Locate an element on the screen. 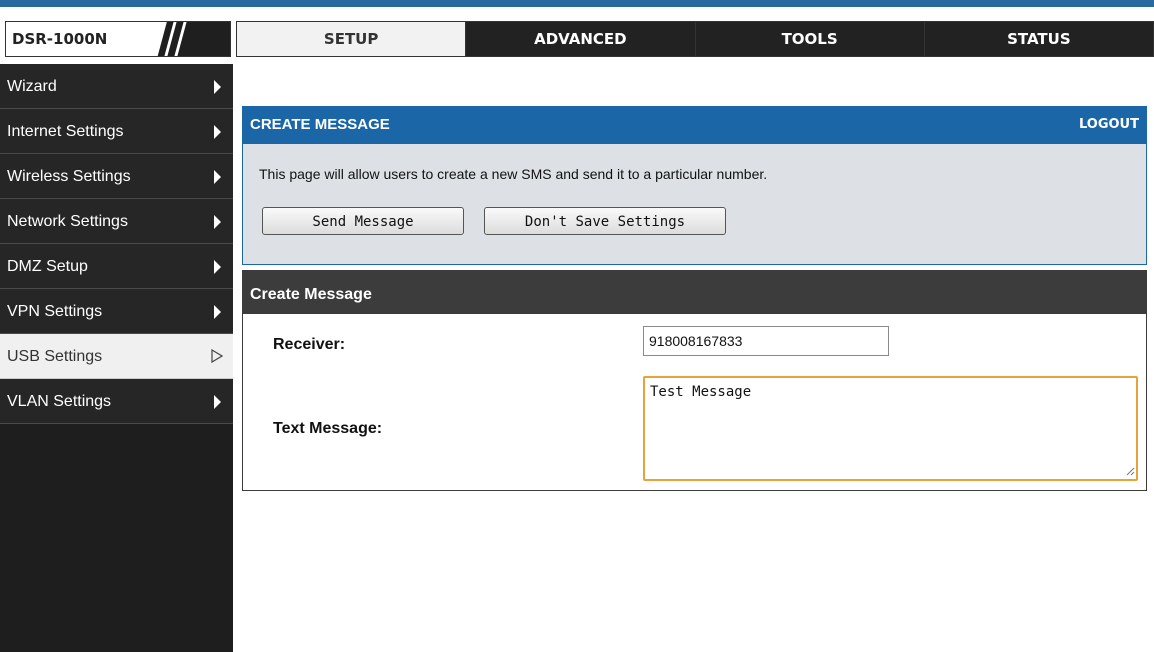  sidebar-item-label: Wireless Settings is located at coordinates (69, 176).